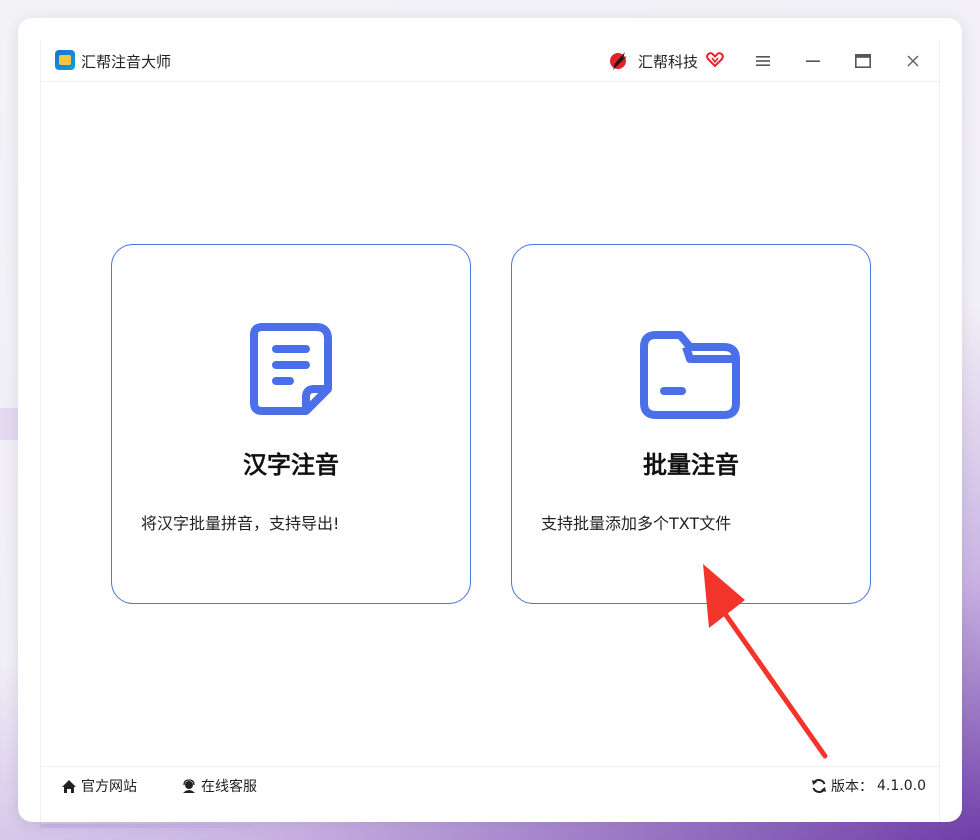  What do you see at coordinates (240, 523) in the screenshot?
I see `card-description: 将汉字批量拼音，支持导出!` at bounding box center [240, 523].